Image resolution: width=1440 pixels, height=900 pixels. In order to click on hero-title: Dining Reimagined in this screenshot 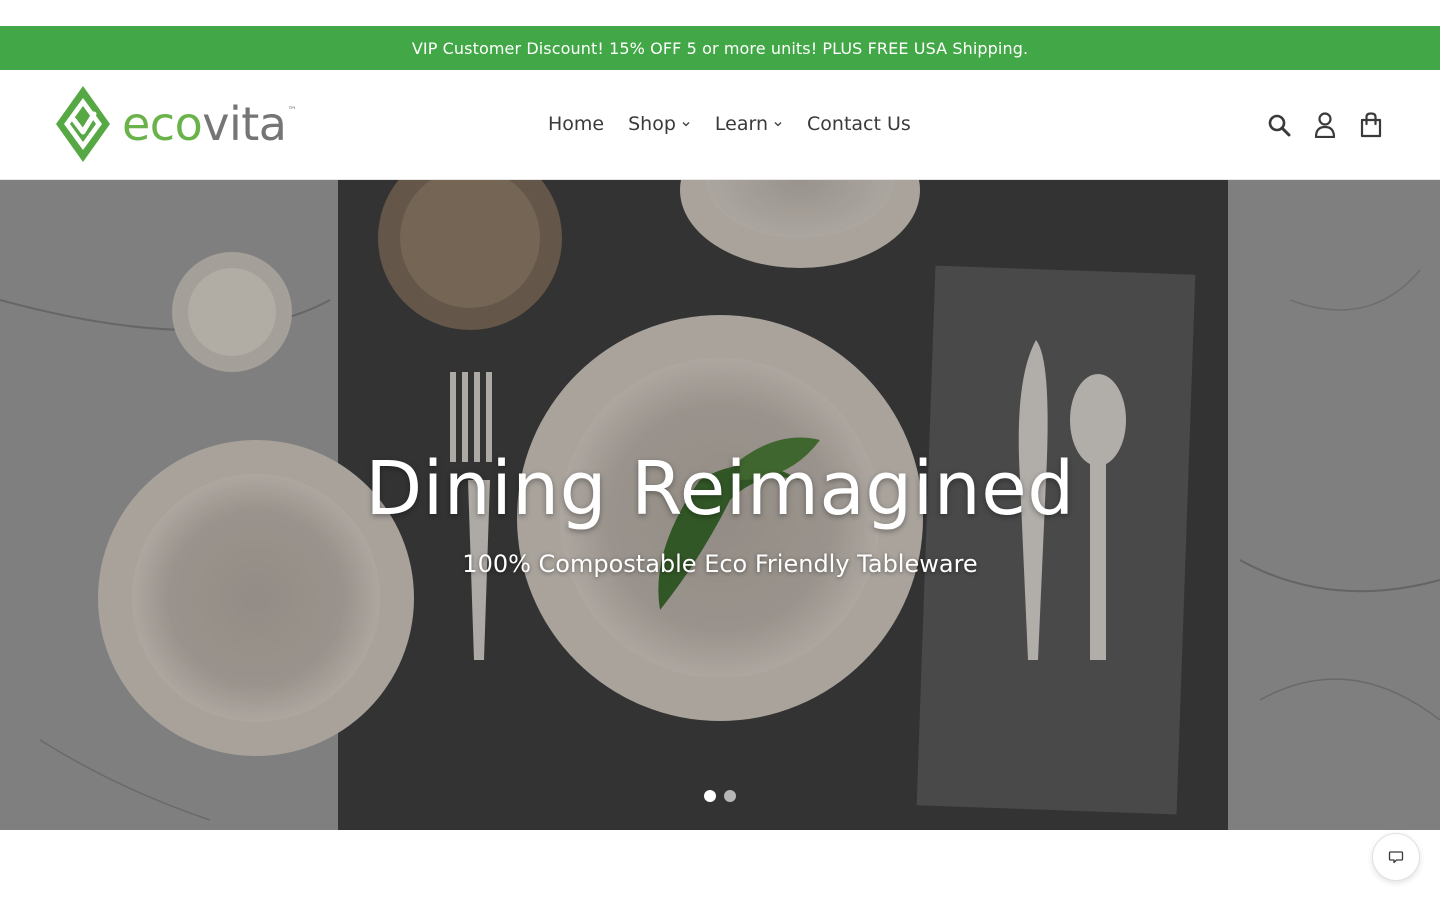, I will do `click(720, 488)`.